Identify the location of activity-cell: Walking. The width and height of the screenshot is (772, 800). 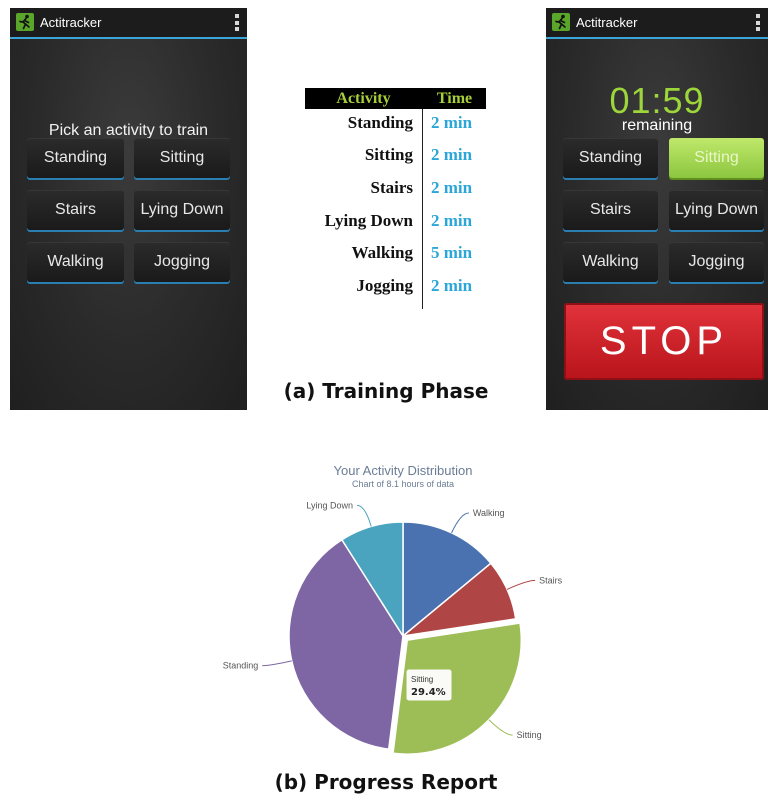
(382, 252).